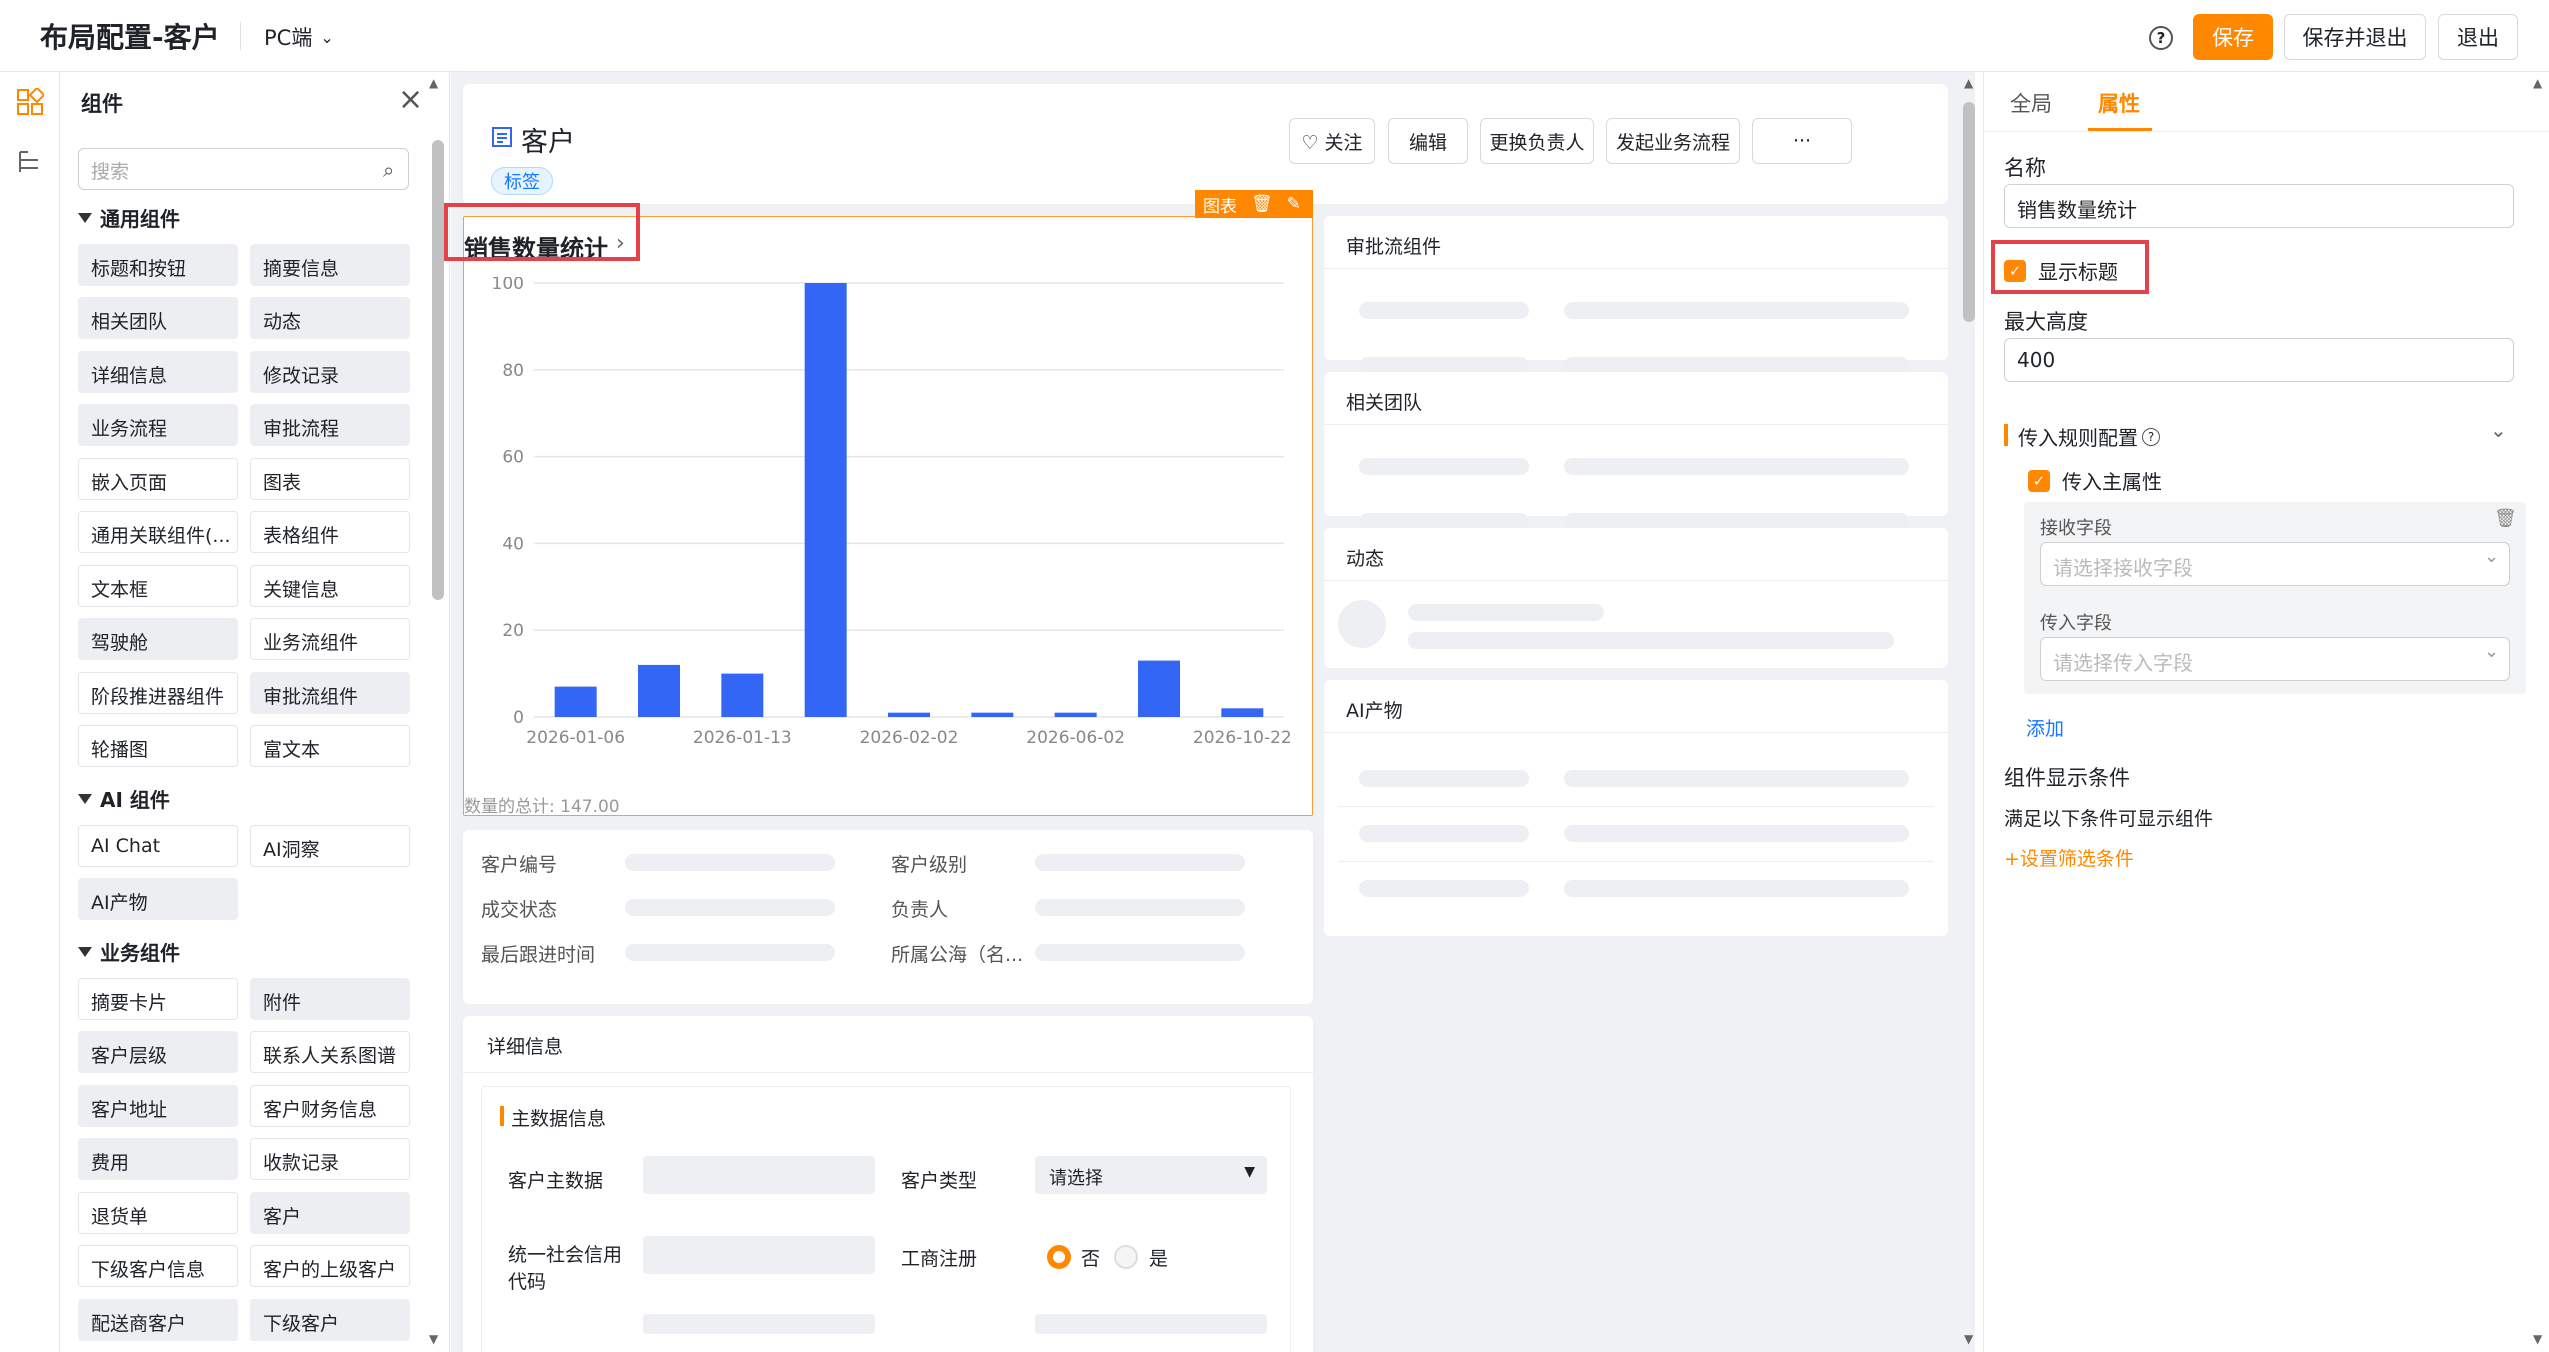 The image size is (2549, 1352). What do you see at coordinates (2151, 436) in the screenshot?
I see `question-icon: ?` at bounding box center [2151, 436].